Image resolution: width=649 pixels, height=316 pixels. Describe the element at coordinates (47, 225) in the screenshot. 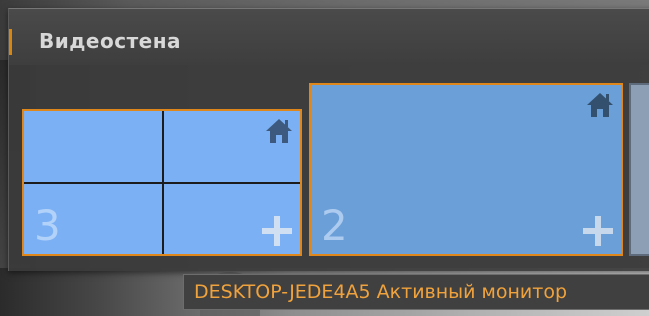

I see `monitor-number: 3` at that location.